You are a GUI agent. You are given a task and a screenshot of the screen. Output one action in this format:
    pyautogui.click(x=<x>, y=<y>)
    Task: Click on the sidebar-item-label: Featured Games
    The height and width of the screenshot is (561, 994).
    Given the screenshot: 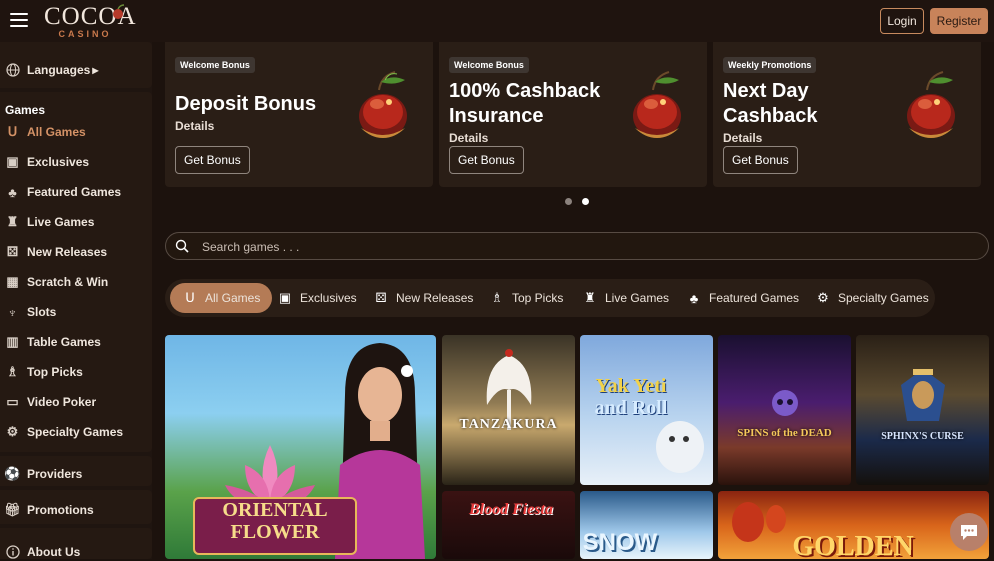 What is the action you would take?
    pyautogui.click(x=74, y=192)
    